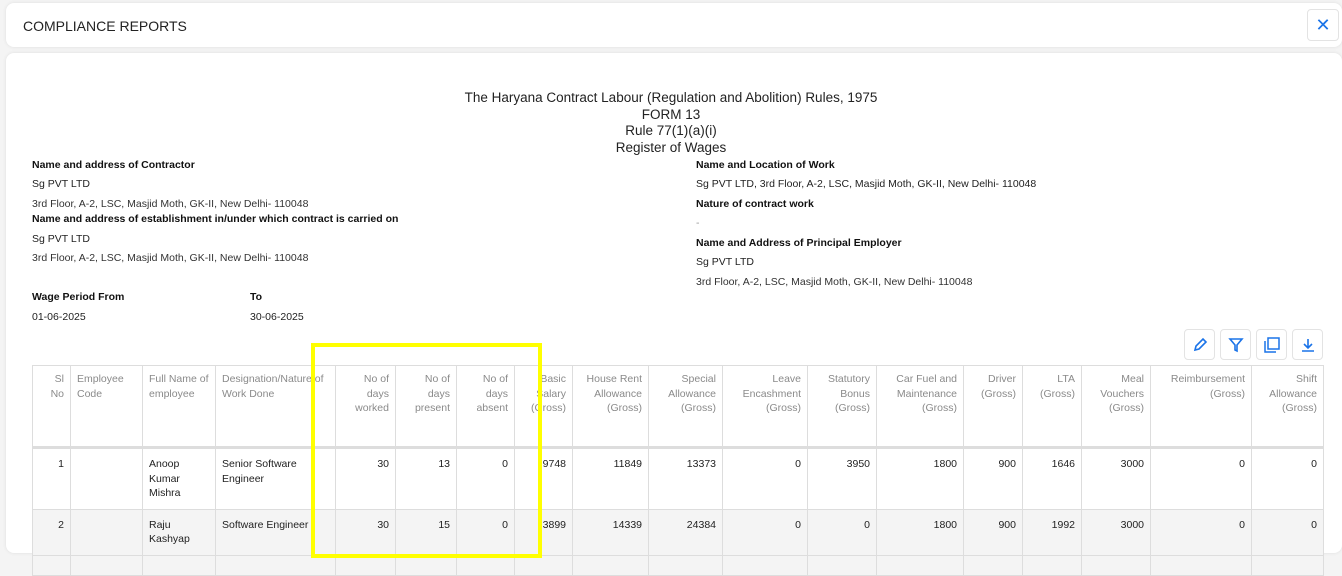 This screenshot has width=1342, height=576. What do you see at coordinates (920, 407) in the screenshot?
I see `column-header: Car Fuel and Maintenance (Gross)` at bounding box center [920, 407].